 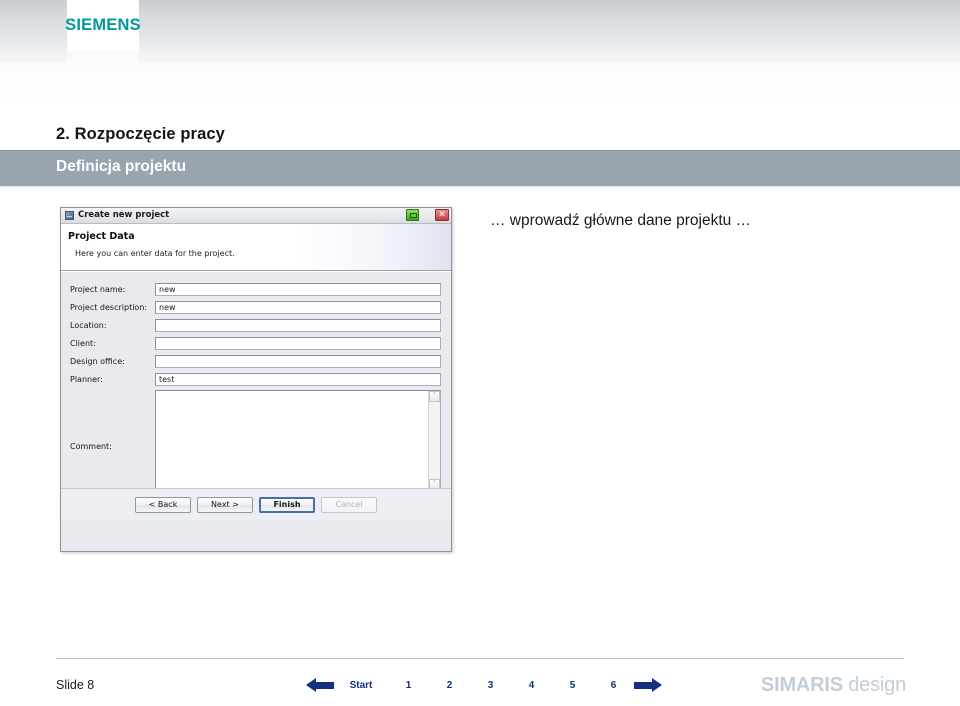 What do you see at coordinates (225, 504) in the screenshot?
I see `next-button: Next >` at bounding box center [225, 504].